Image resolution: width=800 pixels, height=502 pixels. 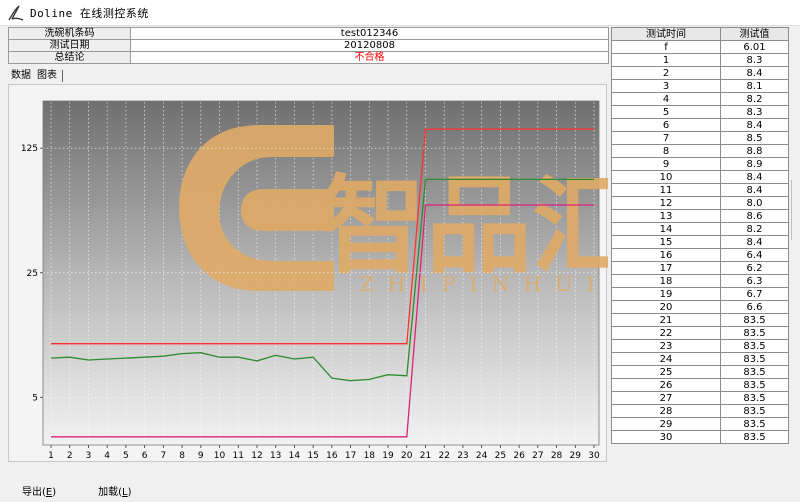 What do you see at coordinates (700, 359) in the screenshot?
I see `table-row: 24 83.5` at bounding box center [700, 359].